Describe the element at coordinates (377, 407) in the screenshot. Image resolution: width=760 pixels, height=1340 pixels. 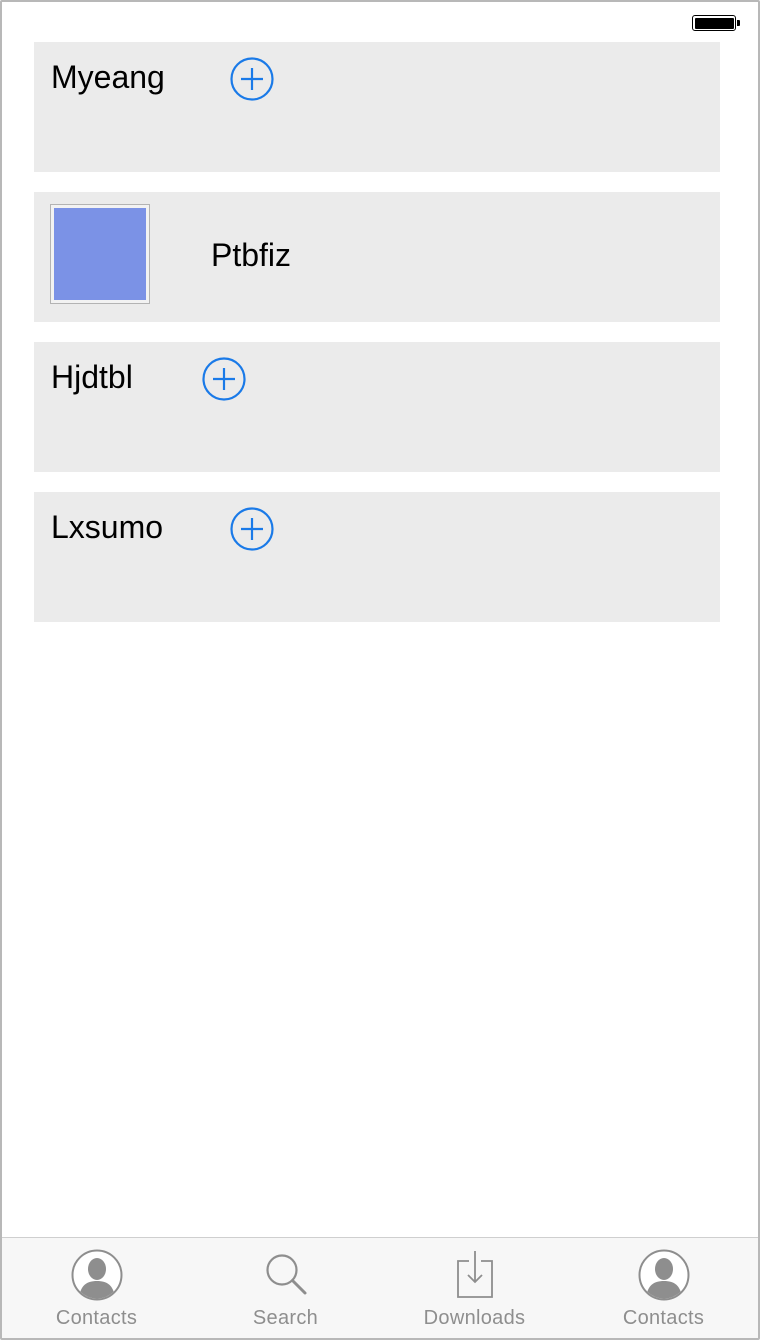
I see `list-card: Hjdtbl` at that location.